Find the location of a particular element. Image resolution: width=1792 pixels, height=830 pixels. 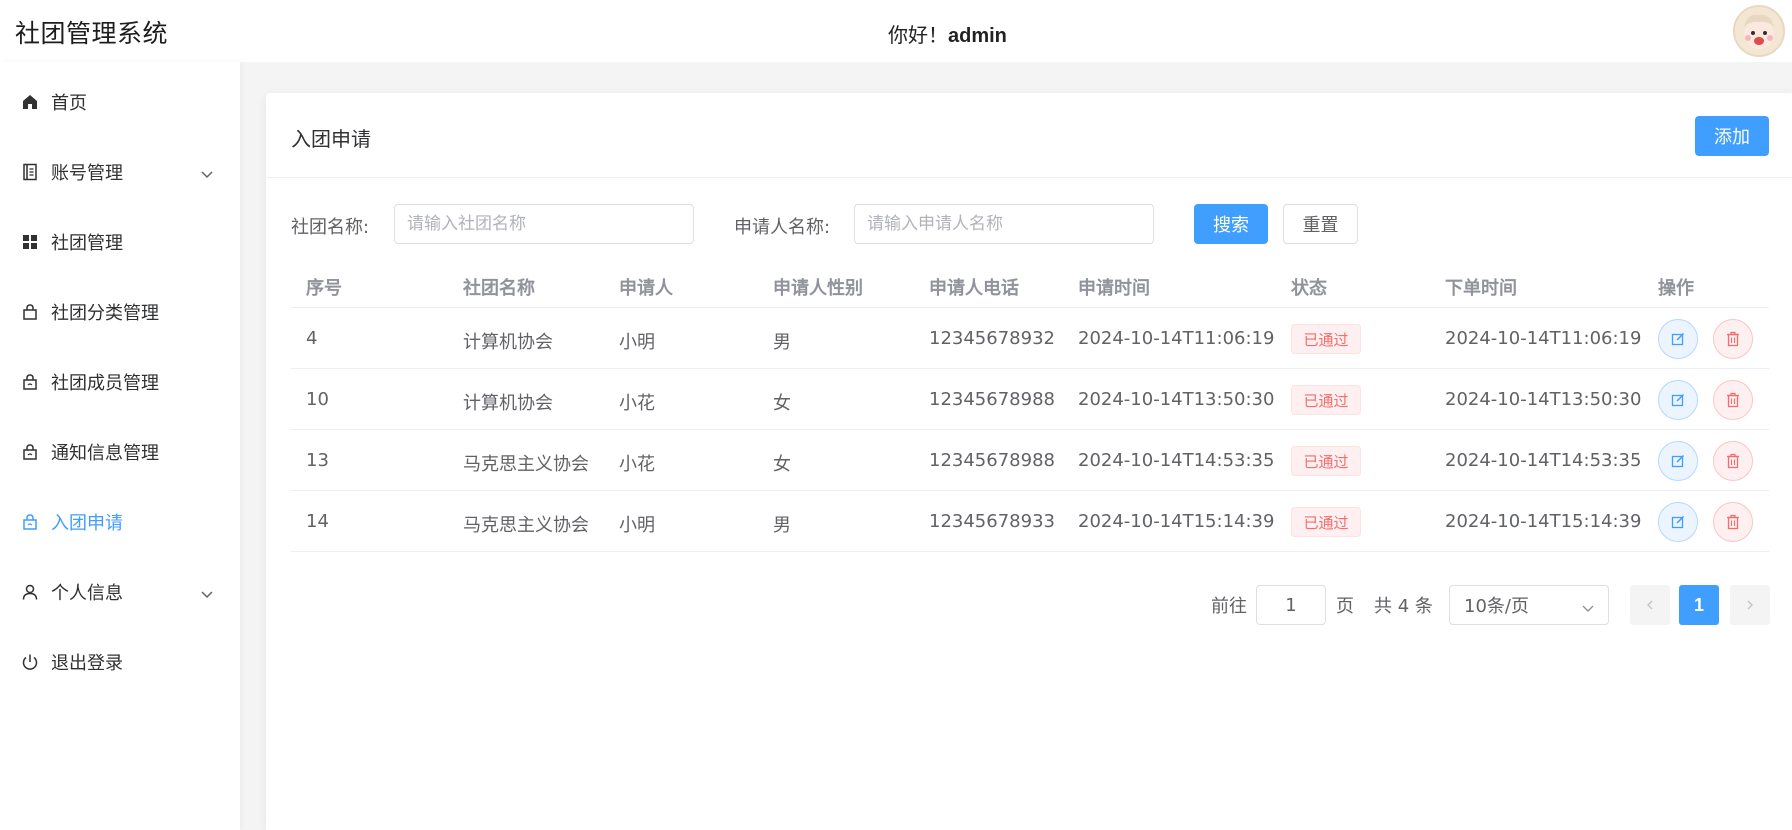

column-header: 下单时间 is located at coordinates (1481, 288).